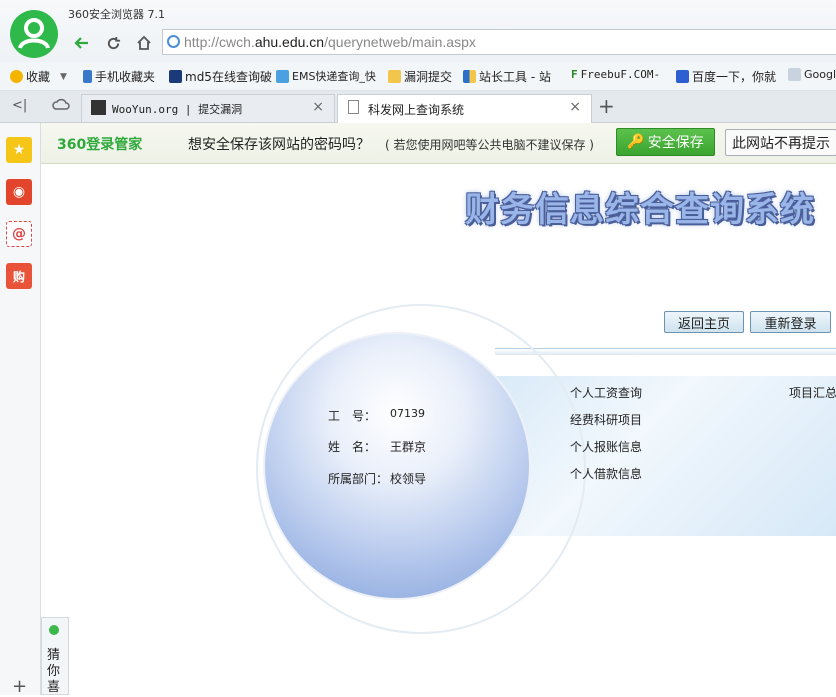 This screenshot has width=836, height=697. What do you see at coordinates (507, 76) in the screenshot?
I see `bookmark-webmaster: 站长工具 - 站` at bounding box center [507, 76].